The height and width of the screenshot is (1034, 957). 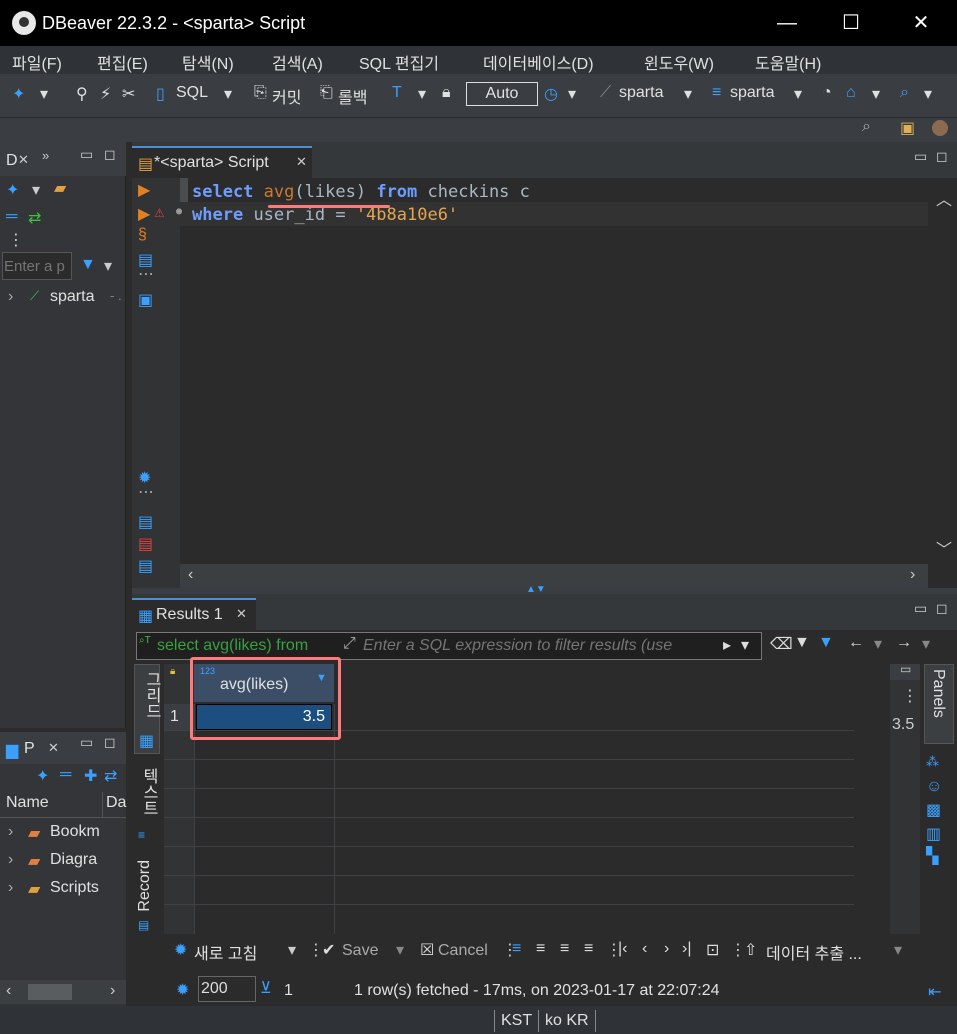 What do you see at coordinates (856, 643) in the screenshot?
I see `back-icon: ←` at bounding box center [856, 643].